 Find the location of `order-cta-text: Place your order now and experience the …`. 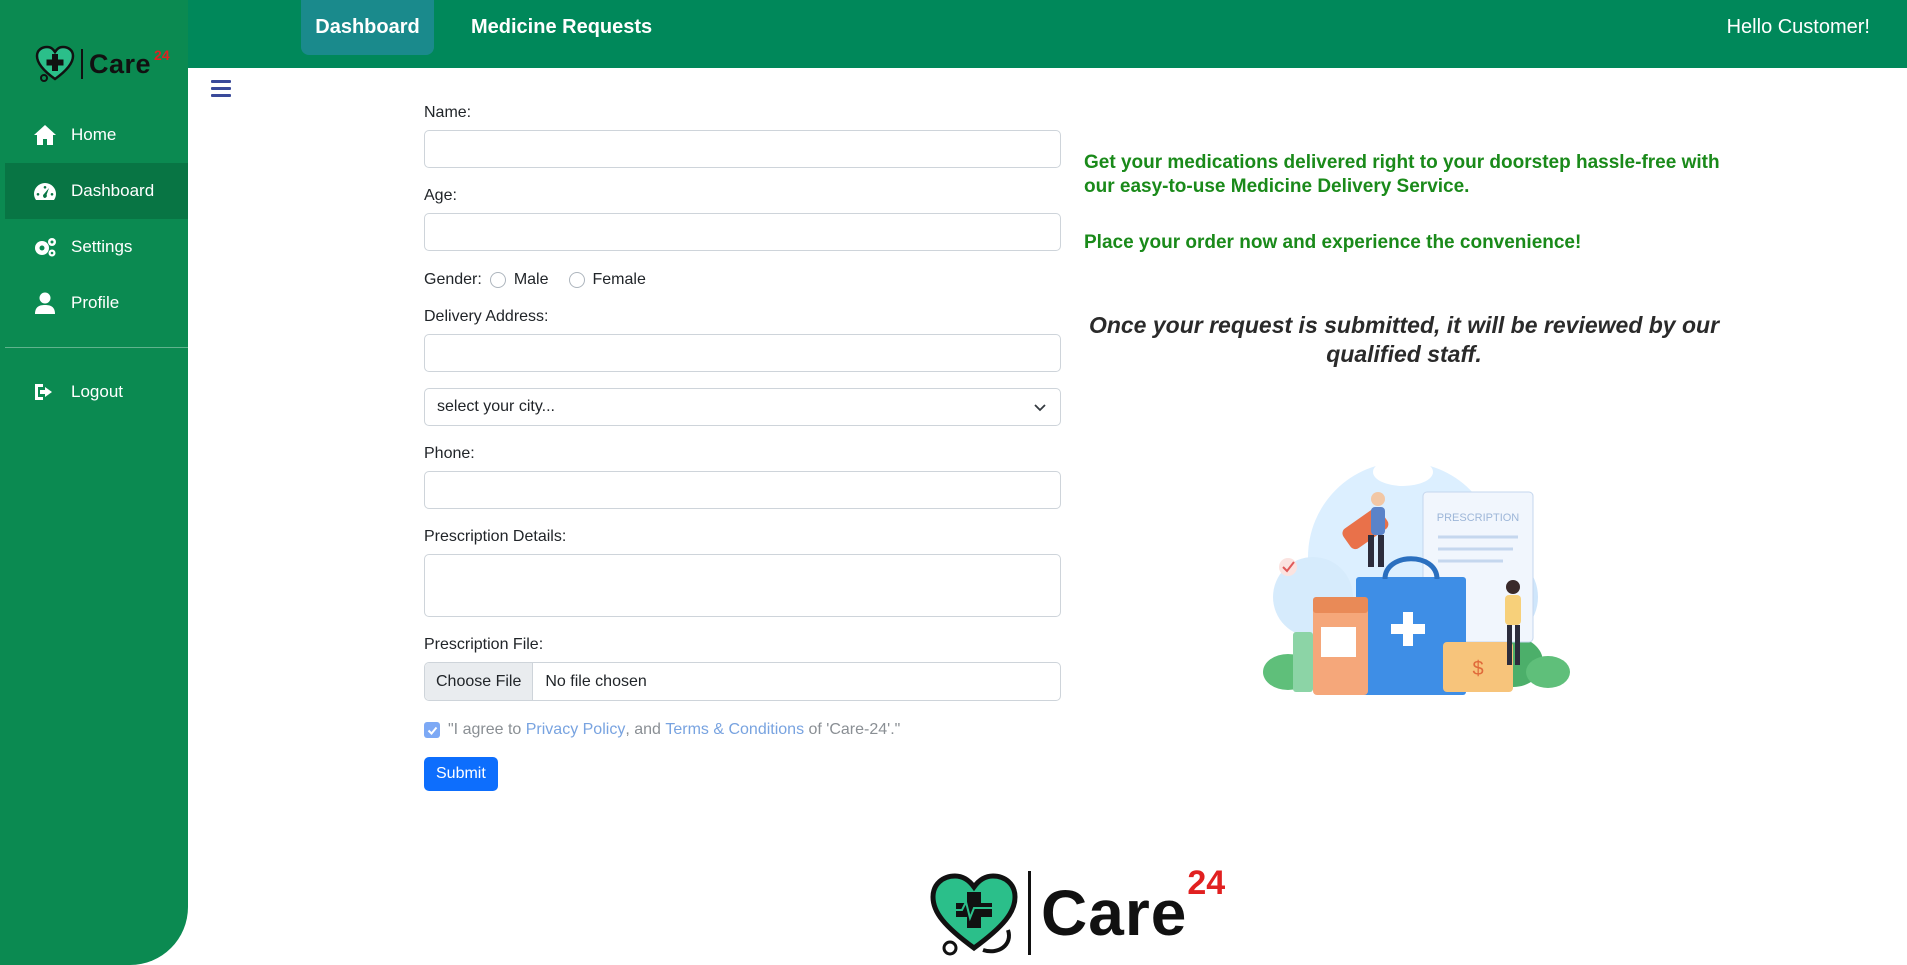

order-cta-text: Place your order now and experience the … is located at coordinates (1333, 242).